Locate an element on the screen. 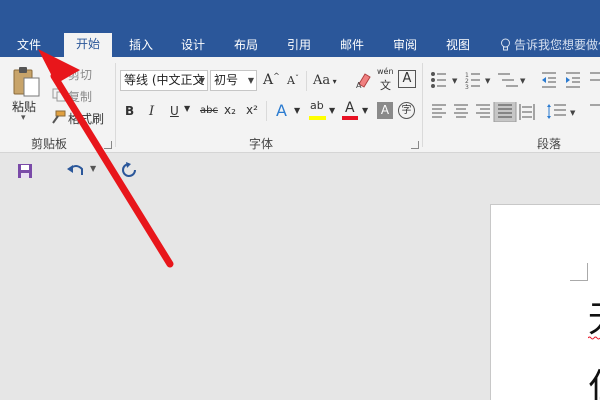 The height and width of the screenshot is (400, 600). underline-dropdown-icon: ▼ is located at coordinates (187, 108).